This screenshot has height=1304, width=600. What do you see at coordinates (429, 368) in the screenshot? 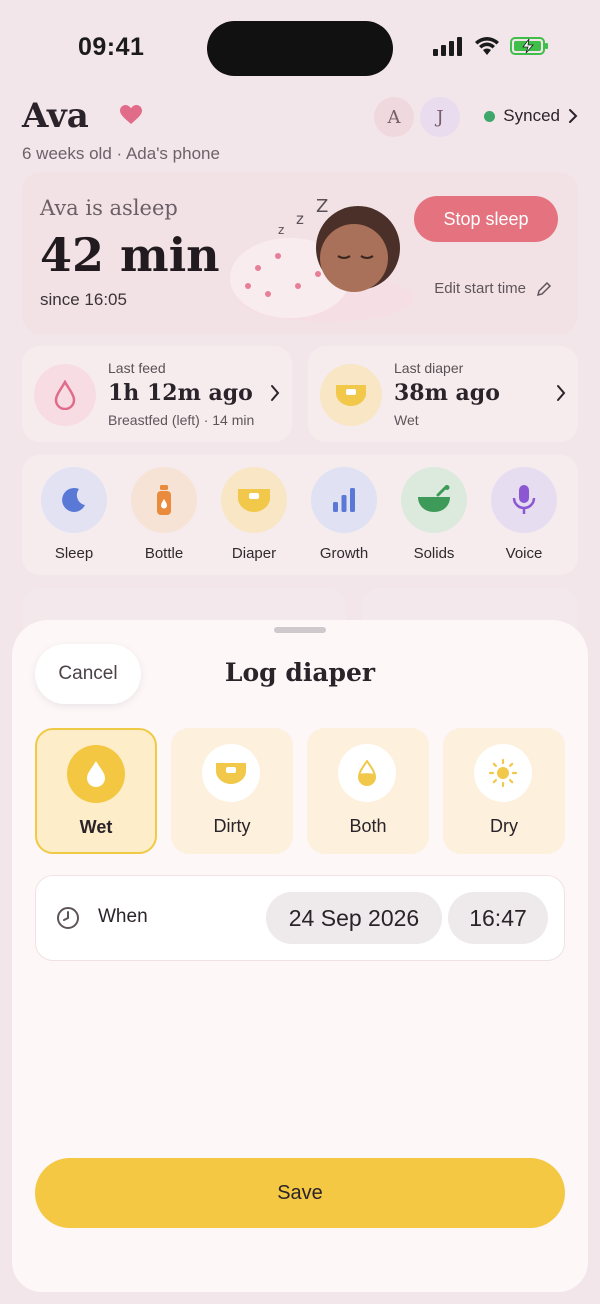
I see `last-diaper-label: Last diaper` at bounding box center [429, 368].